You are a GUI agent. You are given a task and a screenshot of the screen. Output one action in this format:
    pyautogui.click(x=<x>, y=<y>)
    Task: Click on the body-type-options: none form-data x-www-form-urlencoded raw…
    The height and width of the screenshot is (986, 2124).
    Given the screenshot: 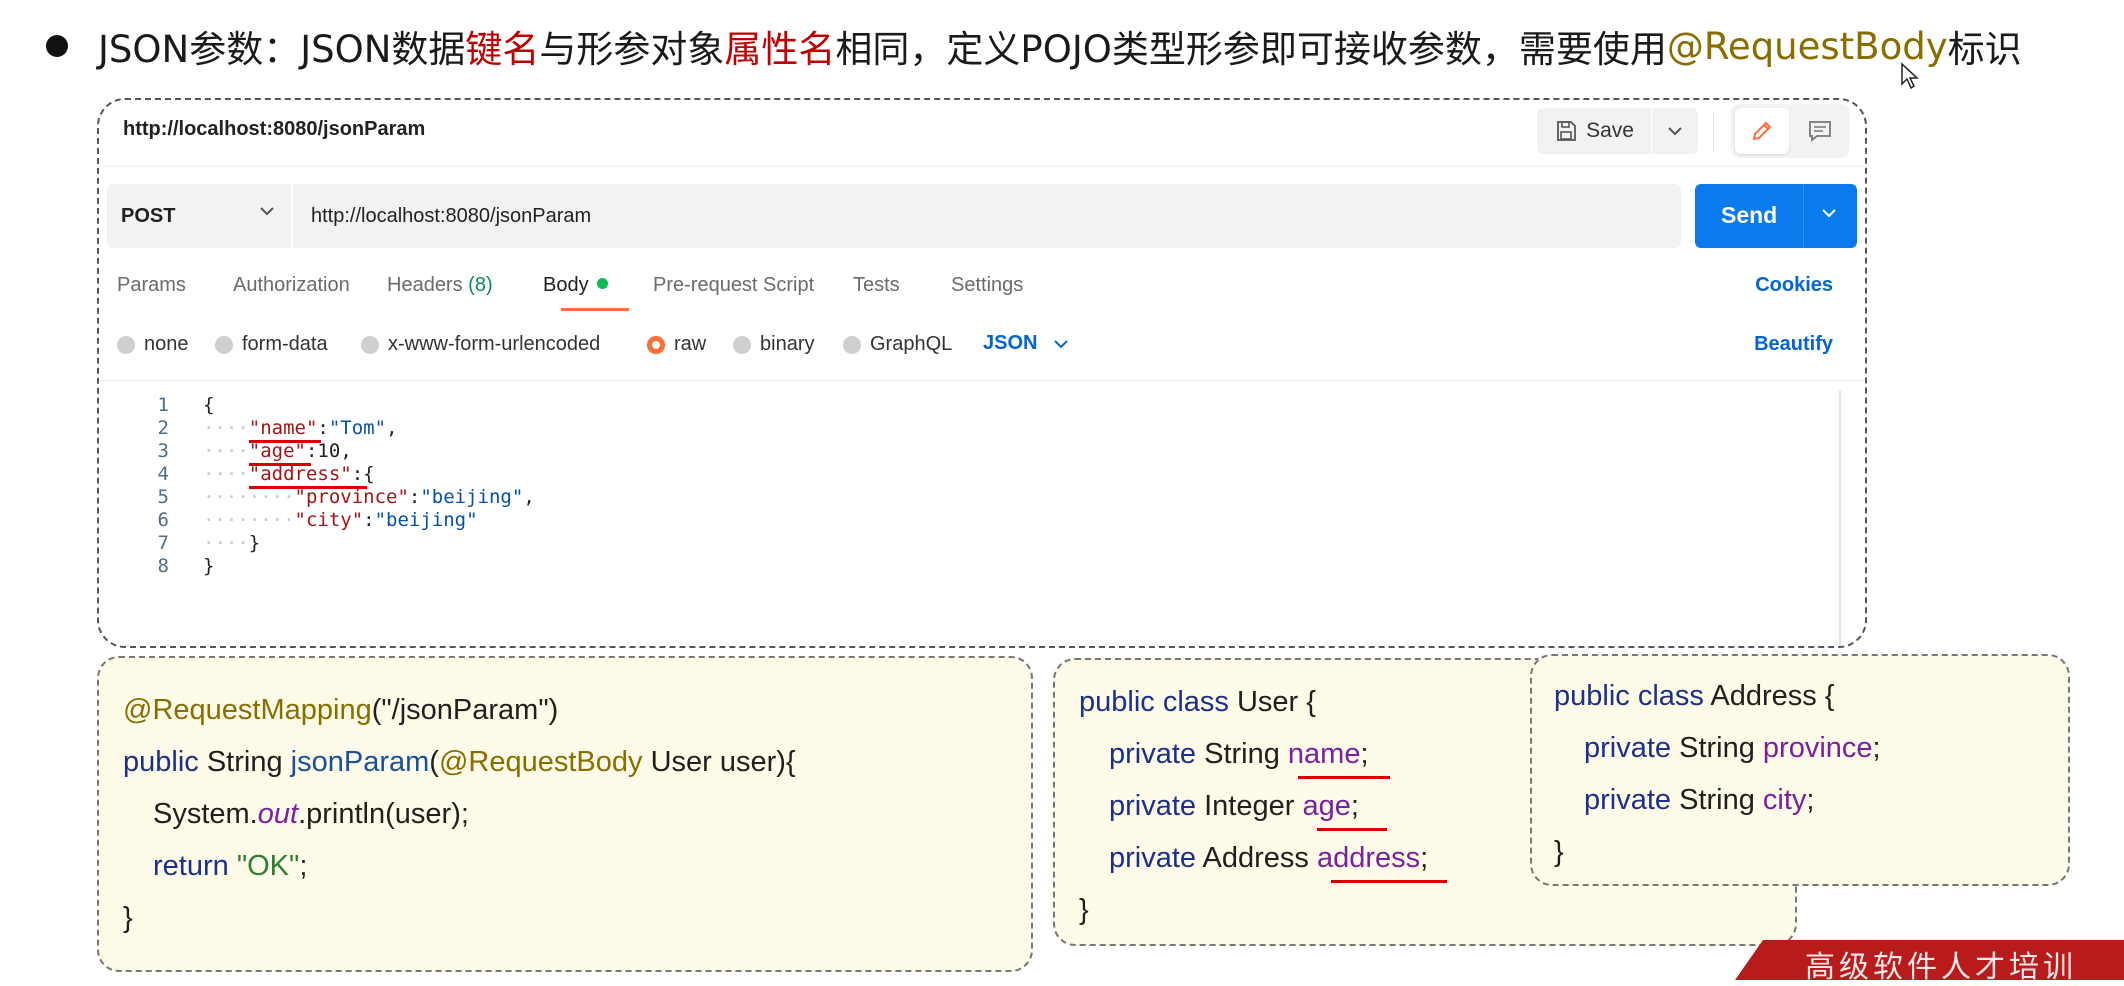 What is the action you would take?
    pyautogui.click(x=987, y=344)
    